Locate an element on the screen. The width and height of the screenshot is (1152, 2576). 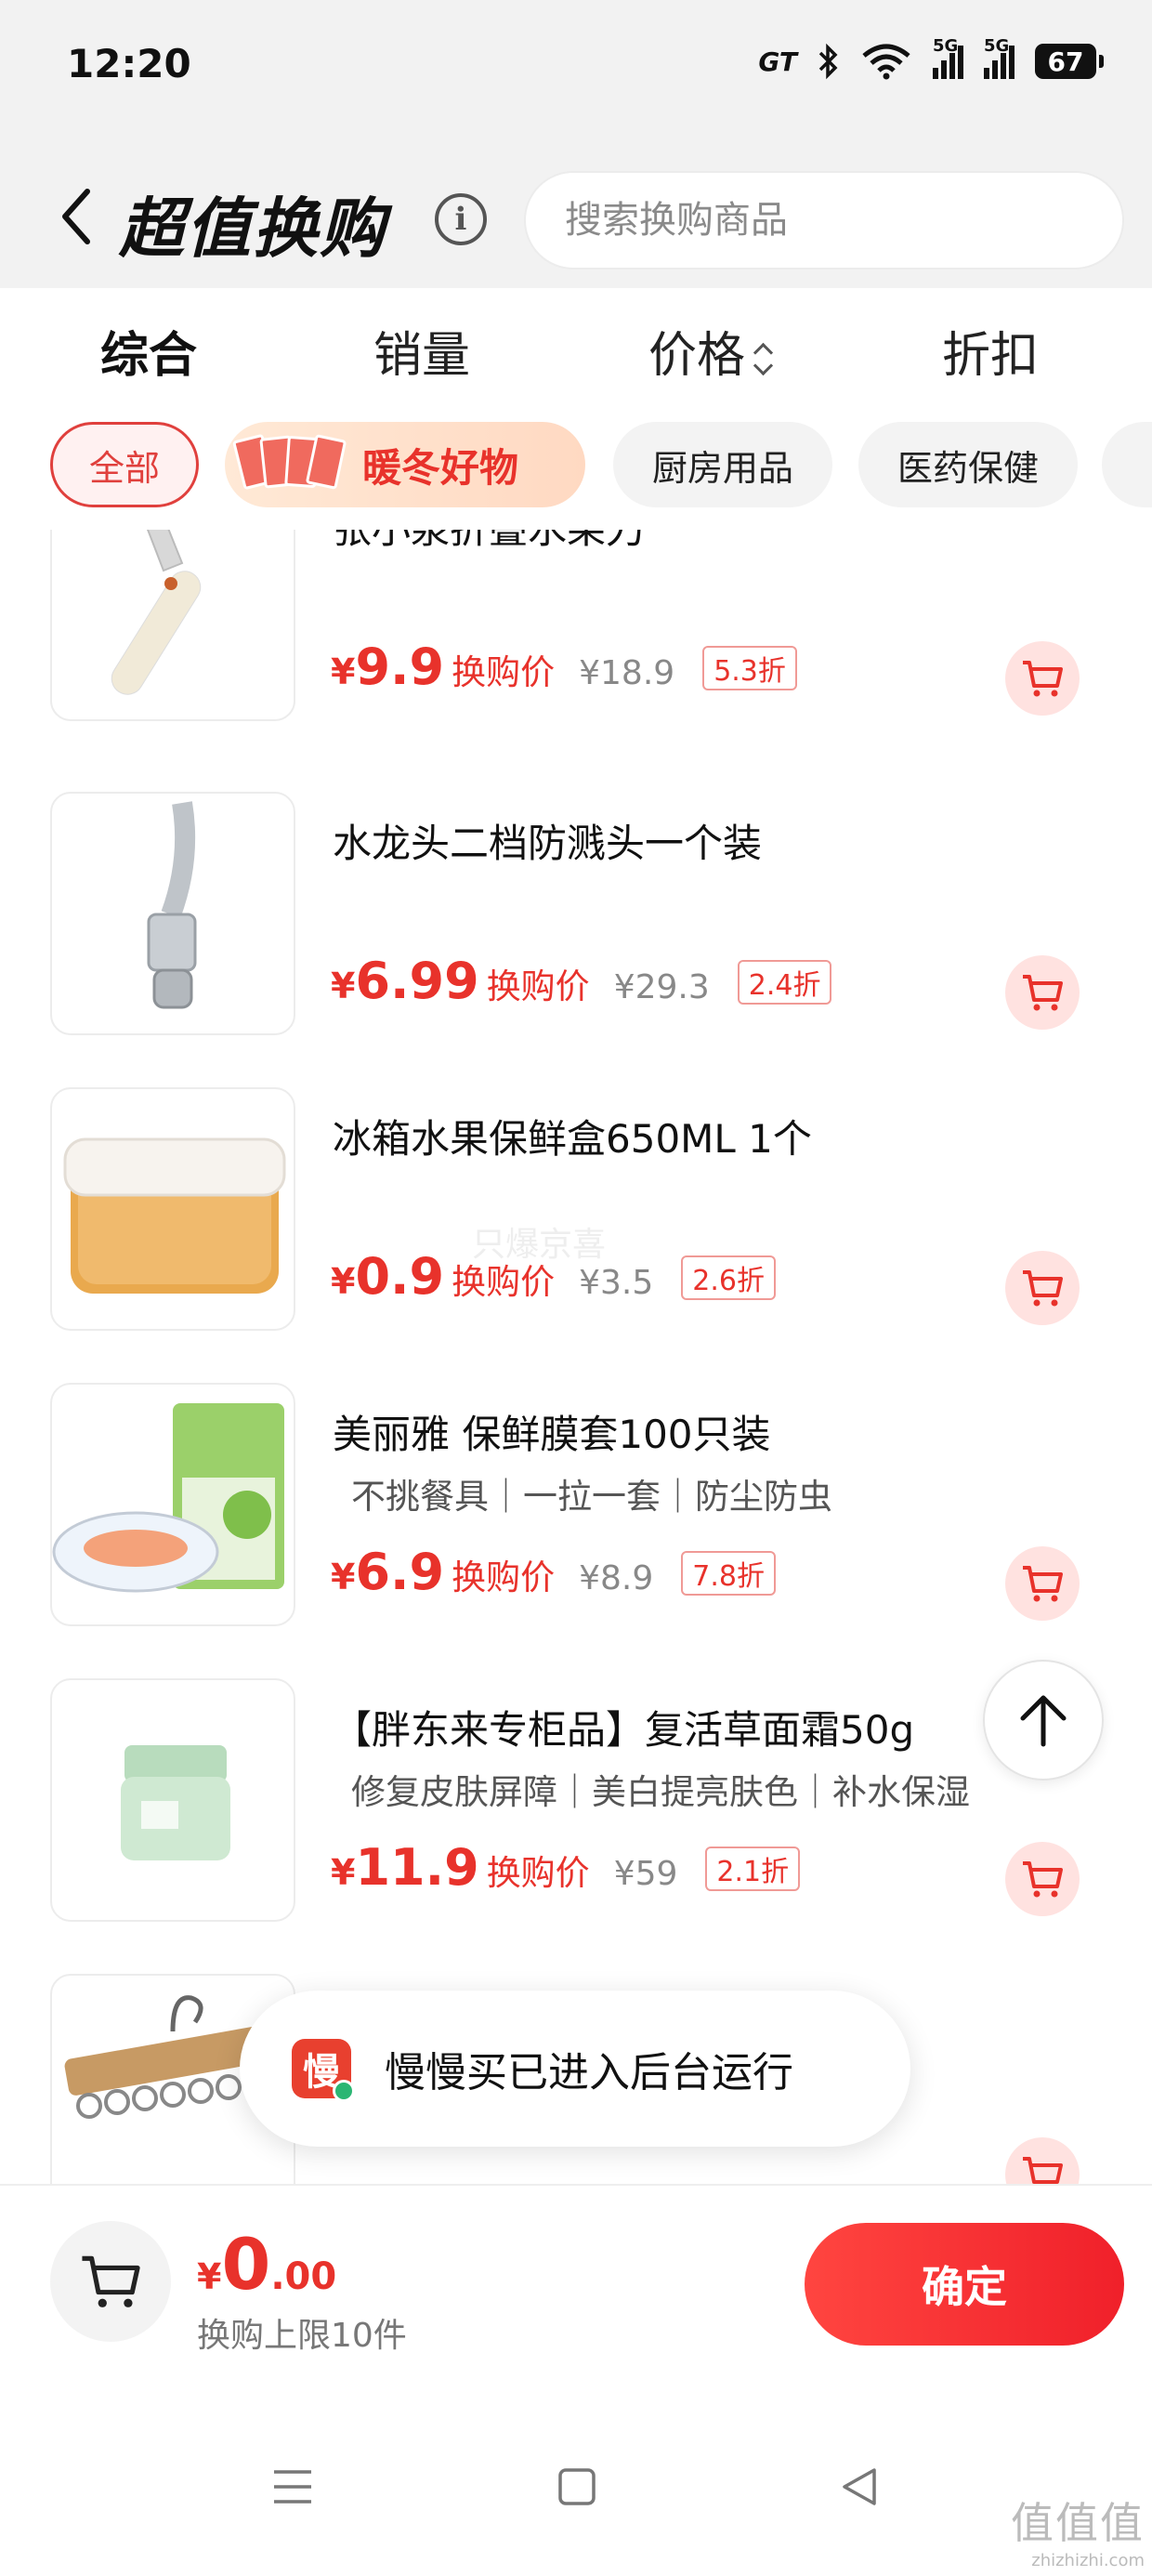
discount-badge: 5.3折 is located at coordinates (749, 668).